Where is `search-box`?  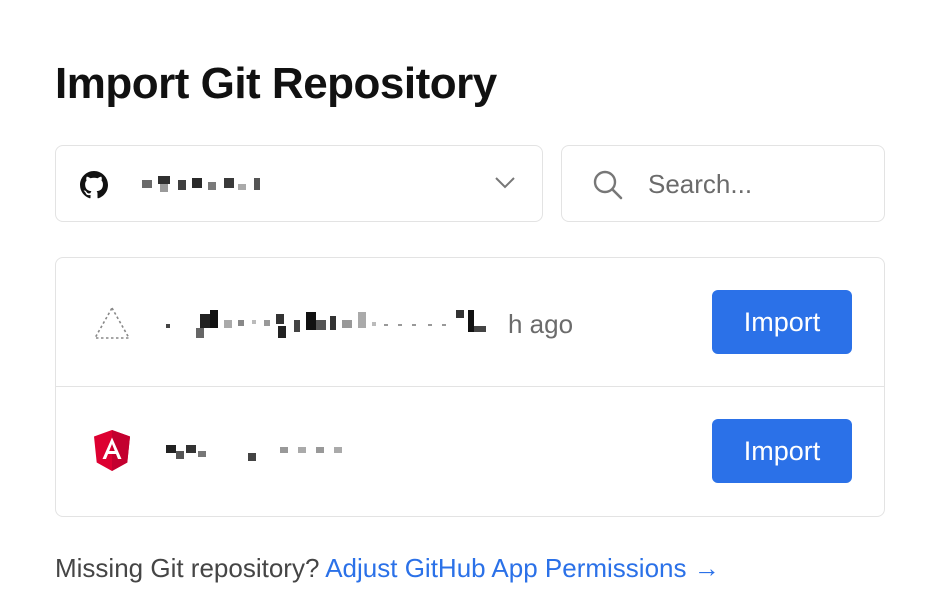
search-box is located at coordinates (723, 183).